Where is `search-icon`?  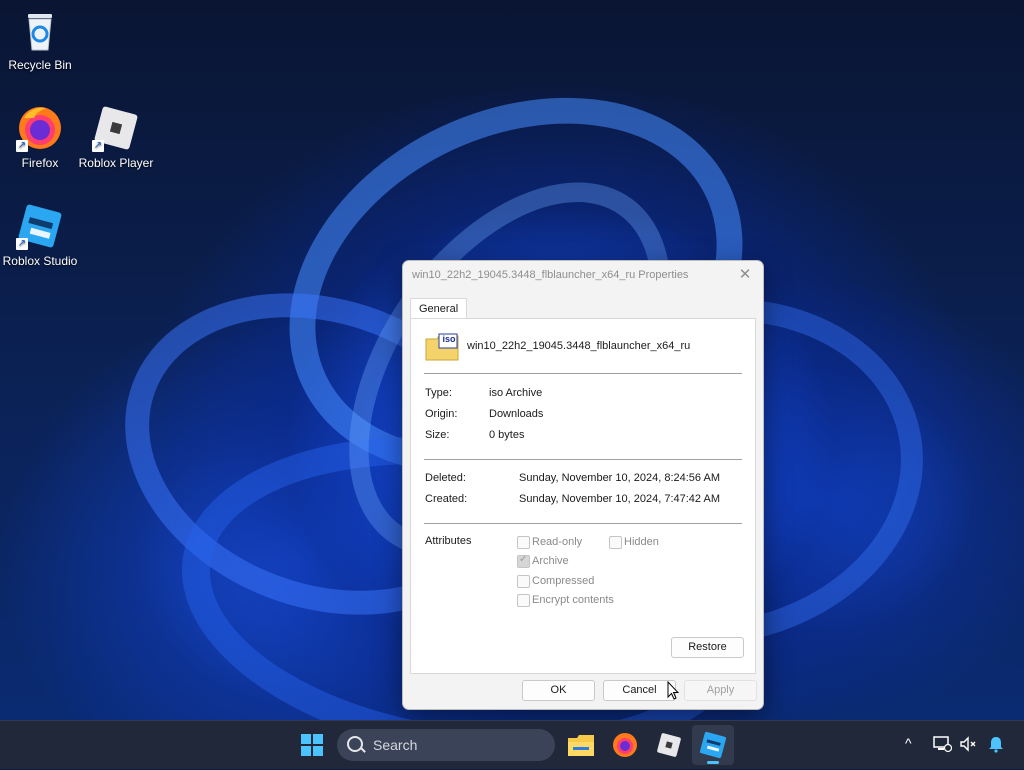 search-icon is located at coordinates (355, 744).